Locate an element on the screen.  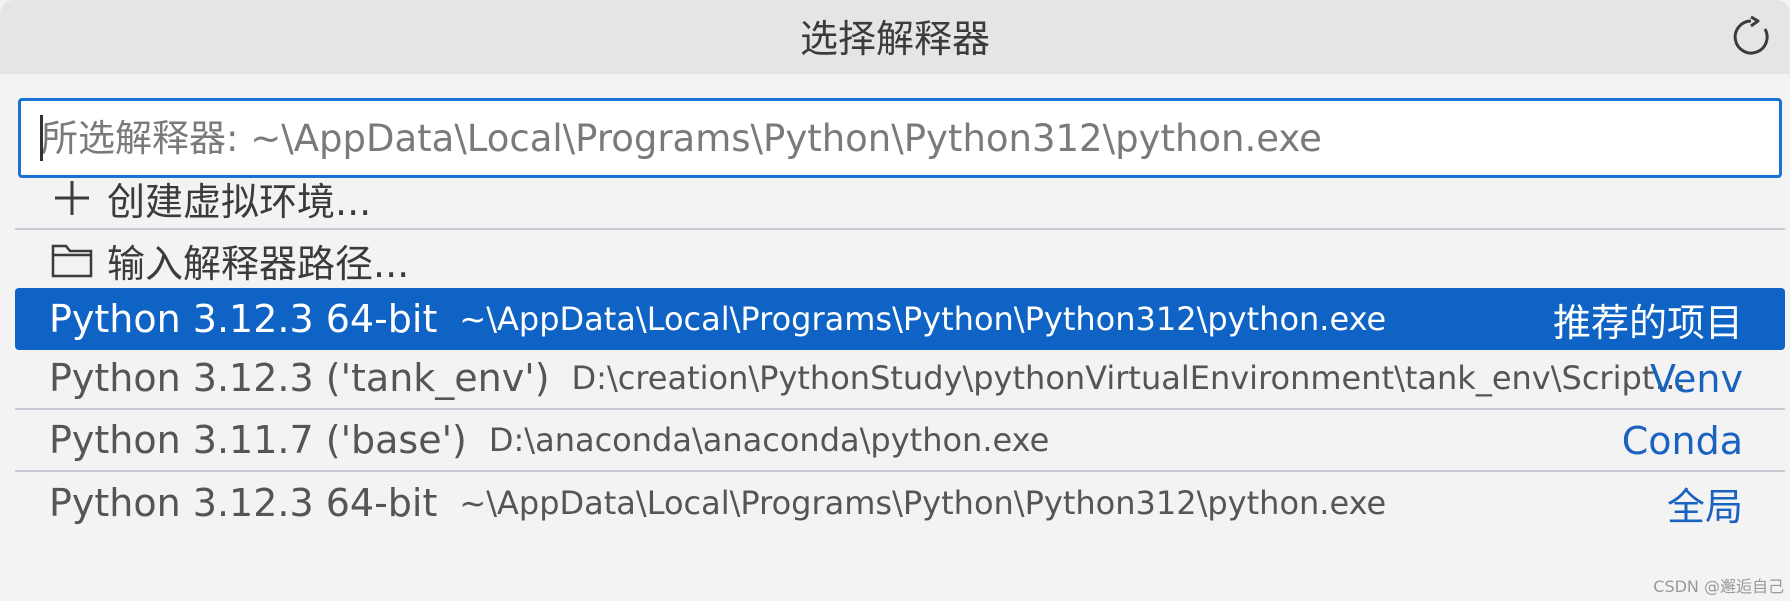
interpreter-tag-global: 全局 is located at coordinates (1704, 506).